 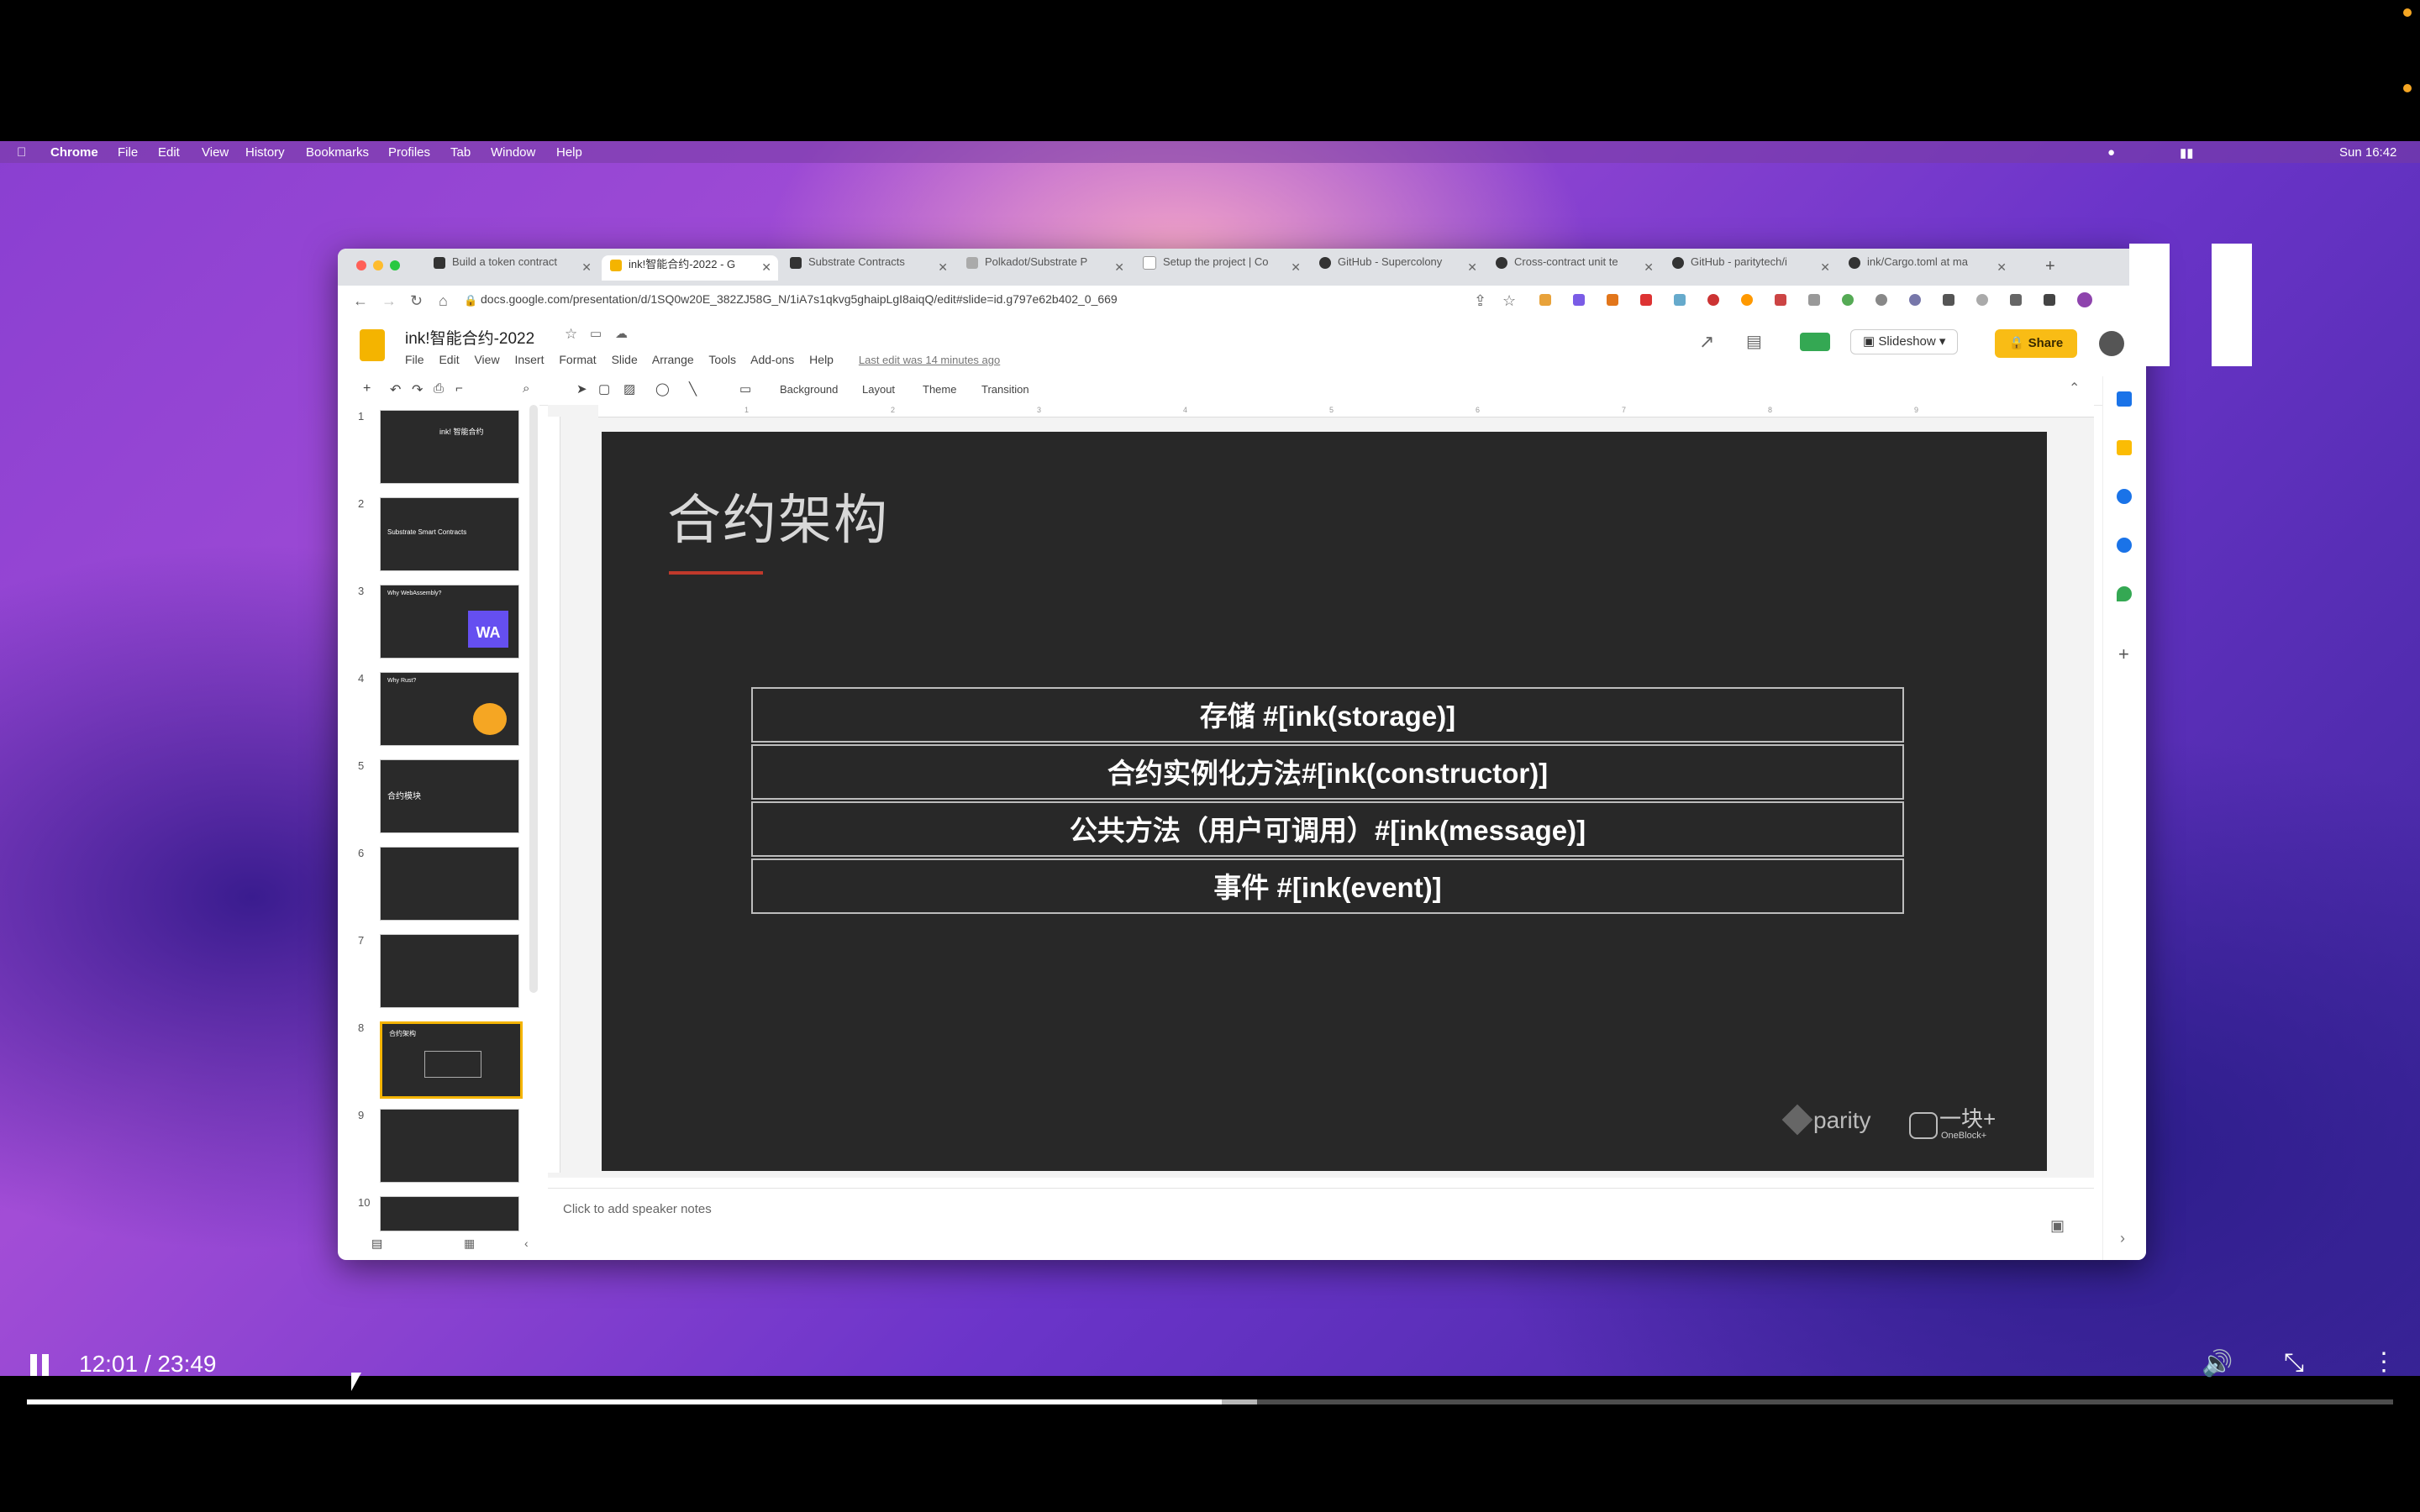 I want to click on puzzle-icon, so click(x=2016, y=300).